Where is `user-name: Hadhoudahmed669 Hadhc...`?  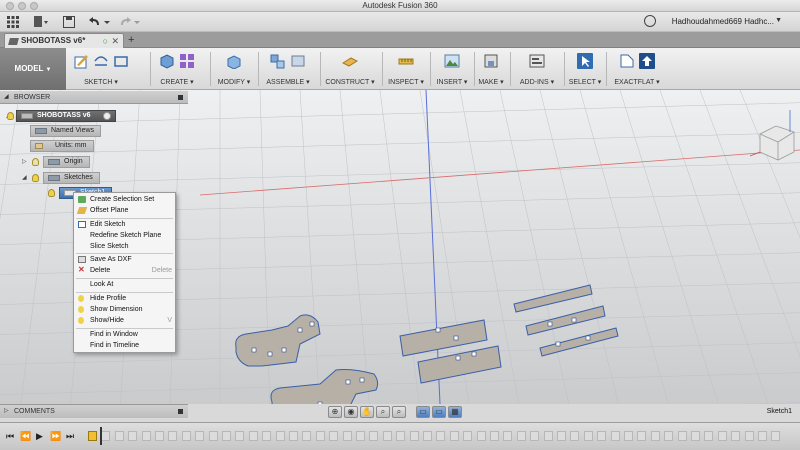 user-name: Hadhoudahmed669 Hadhc... is located at coordinates (723, 21).